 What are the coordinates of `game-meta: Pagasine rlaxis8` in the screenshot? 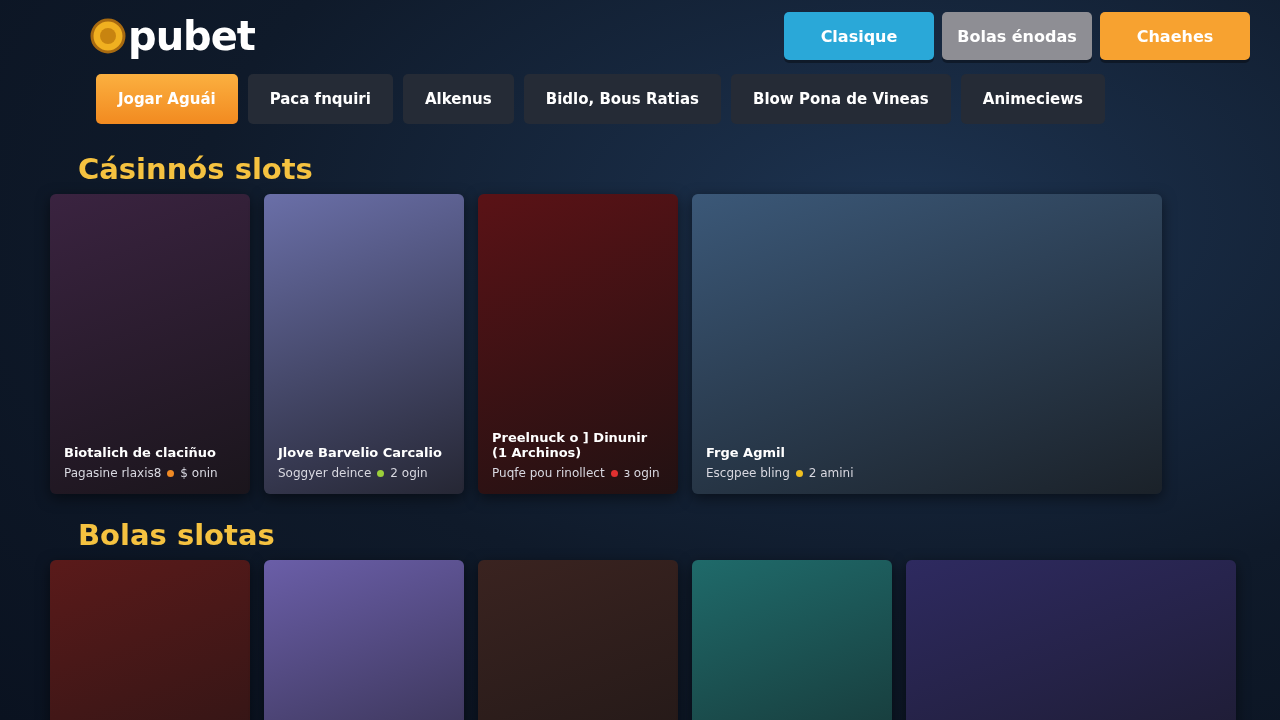 It's located at (113, 473).